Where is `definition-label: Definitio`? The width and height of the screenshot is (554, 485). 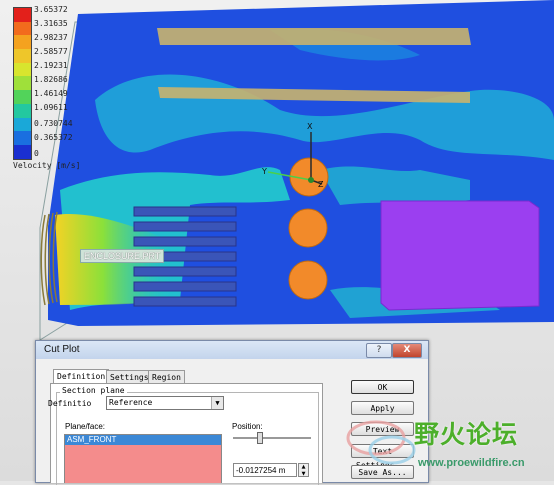
definition-label: Definitio is located at coordinates (70, 403).